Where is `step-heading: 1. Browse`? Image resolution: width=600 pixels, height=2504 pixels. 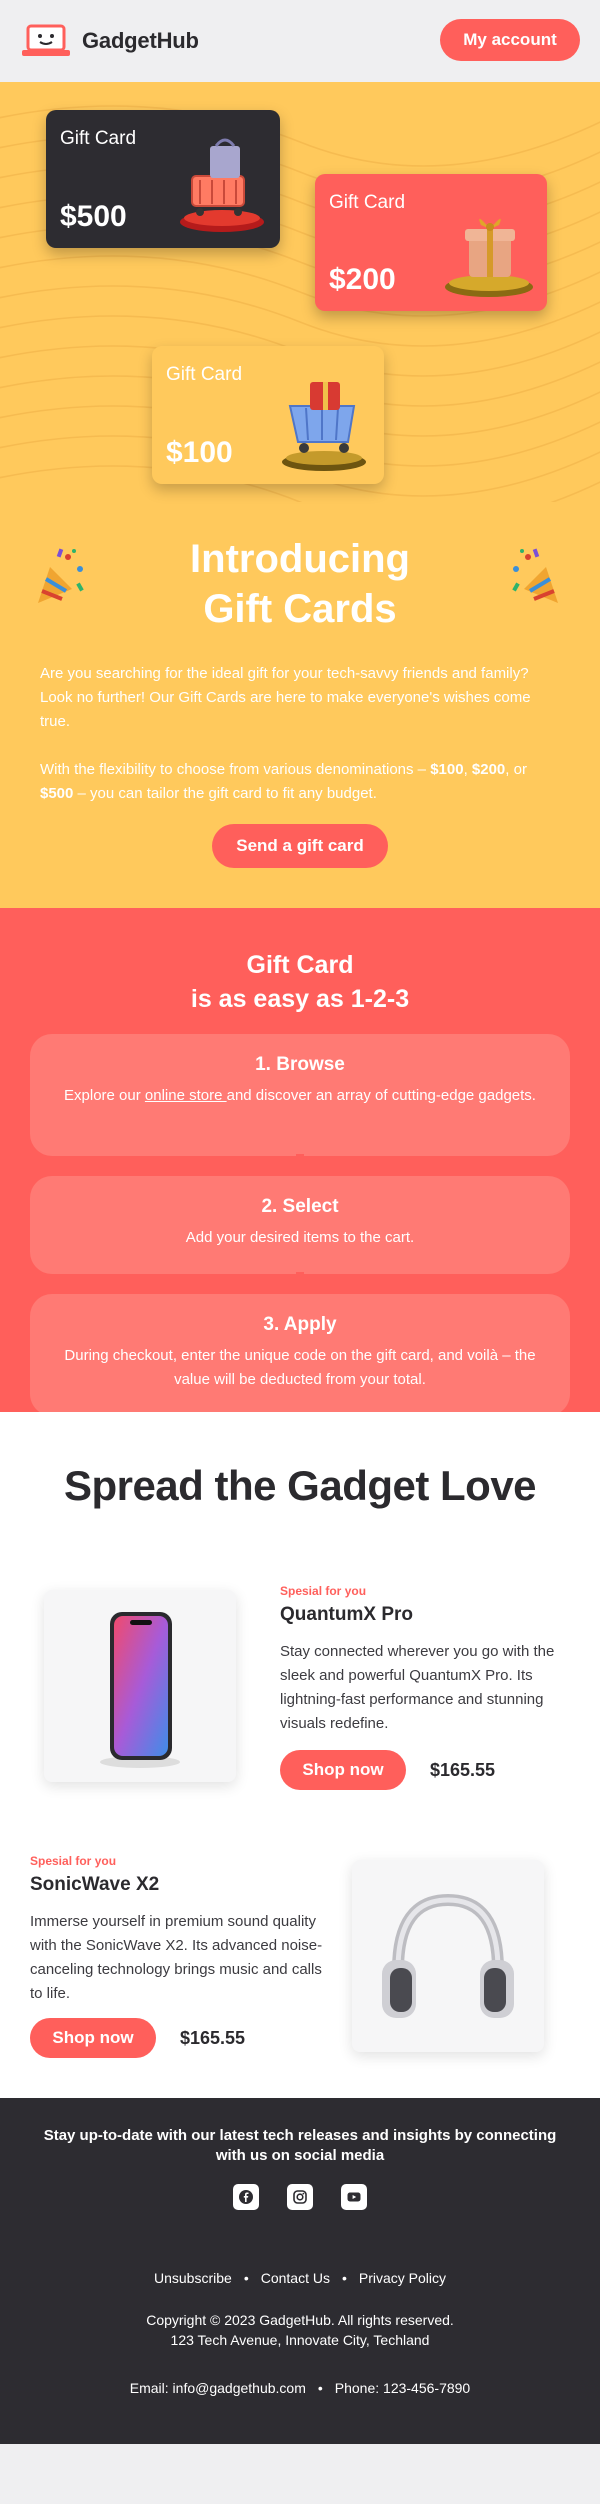 step-heading: 1. Browse is located at coordinates (300, 1064).